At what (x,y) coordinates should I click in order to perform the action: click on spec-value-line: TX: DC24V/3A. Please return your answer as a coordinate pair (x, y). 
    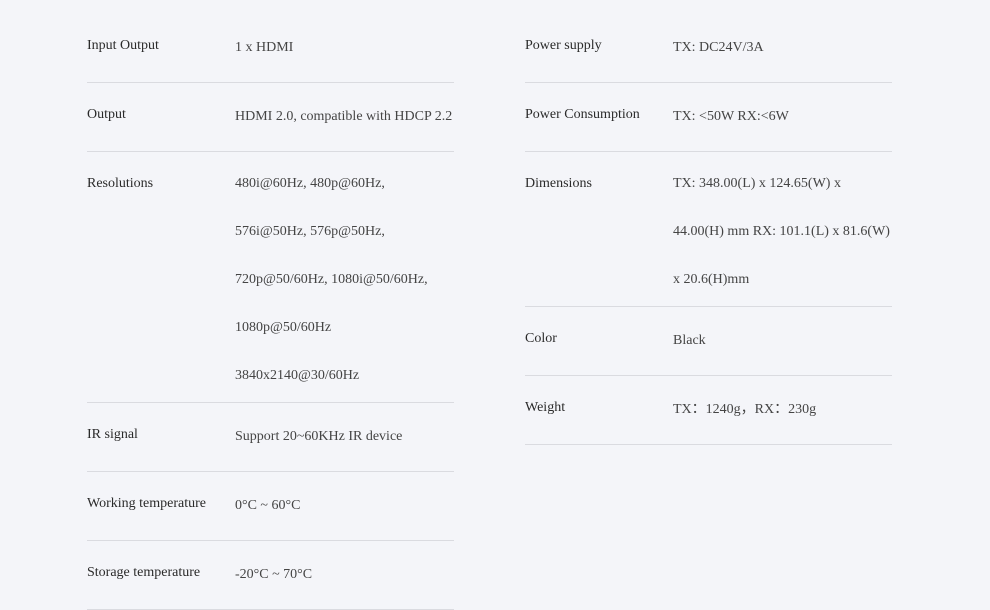
    Looking at the image, I should click on (718, 47).